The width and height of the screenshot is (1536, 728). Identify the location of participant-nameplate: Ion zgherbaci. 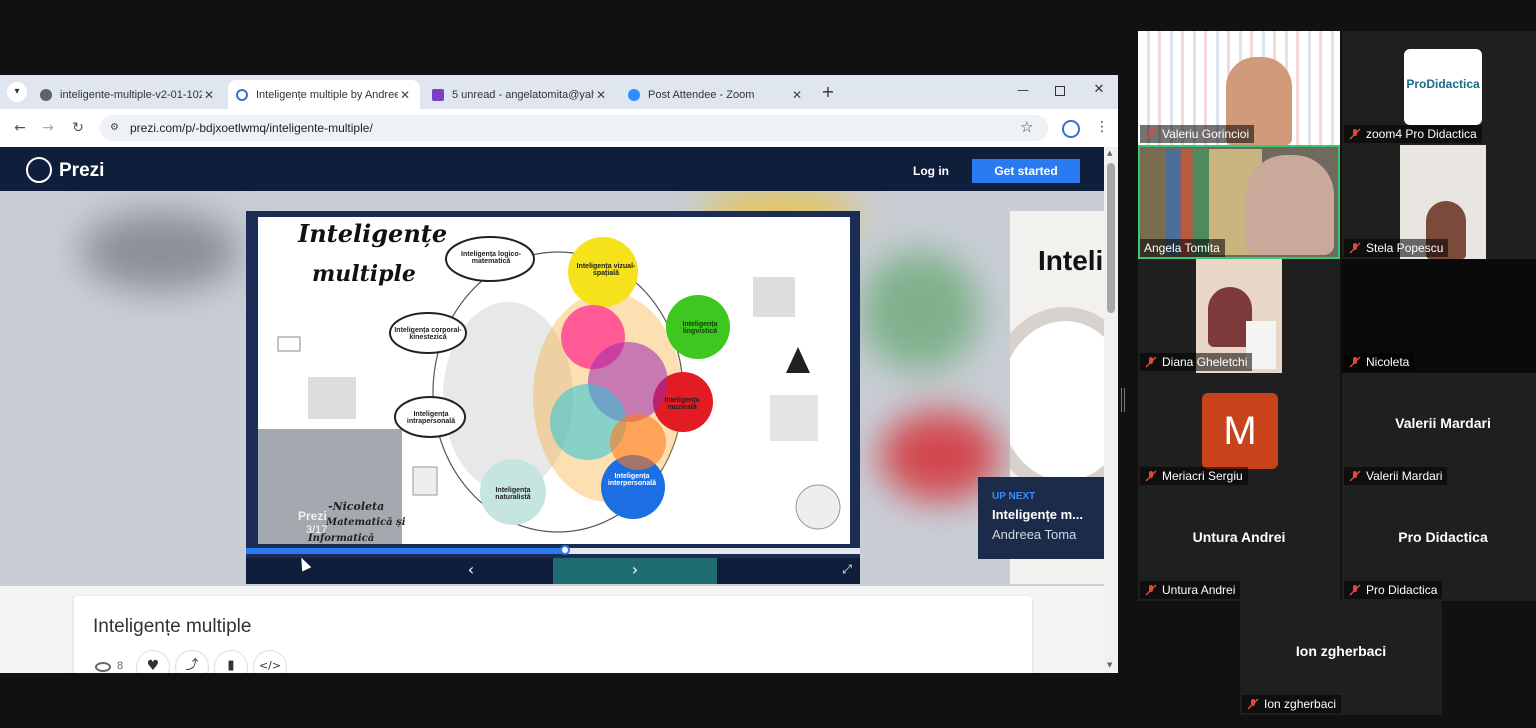
(1292, 704).